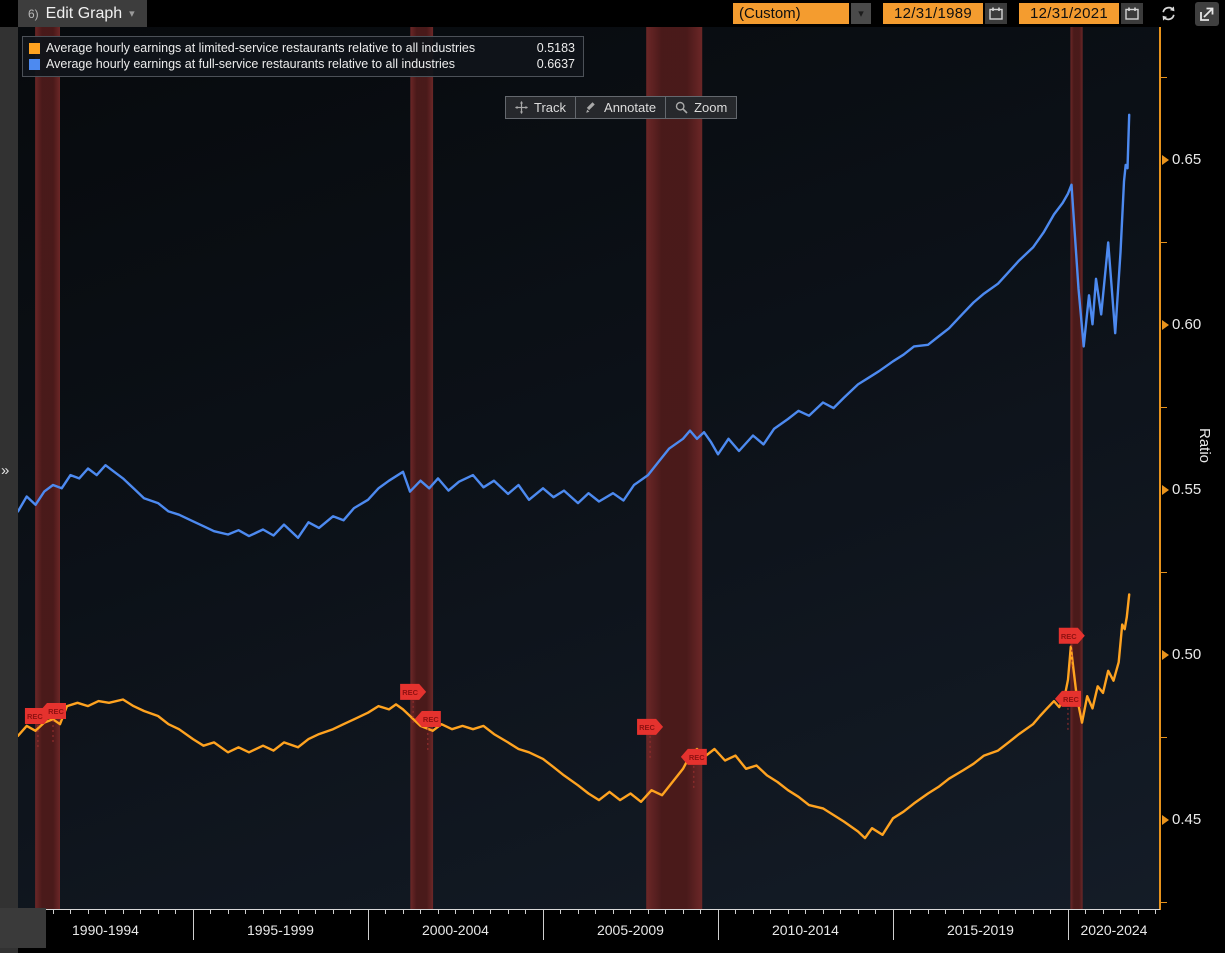 Image resolution: width=1225 pixels, height=953 pixels. What do you see at coordinates (590, 107) in the screenshot?
I see `annotate-icon` at bounding box center [590, 107].